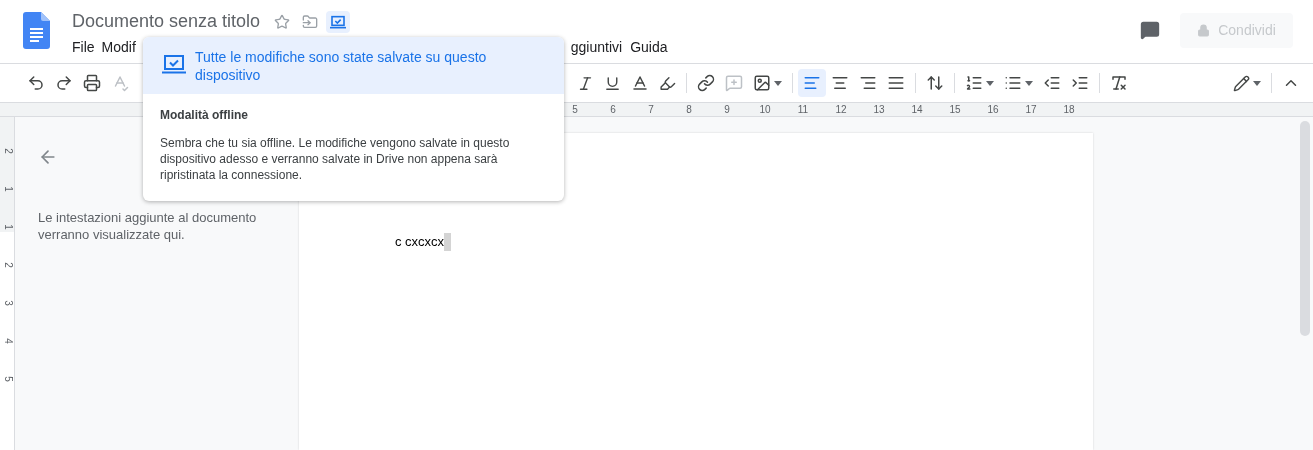 This screenshot has width=1313, height=450. I want to click on text-cursor, so click(448, 241).